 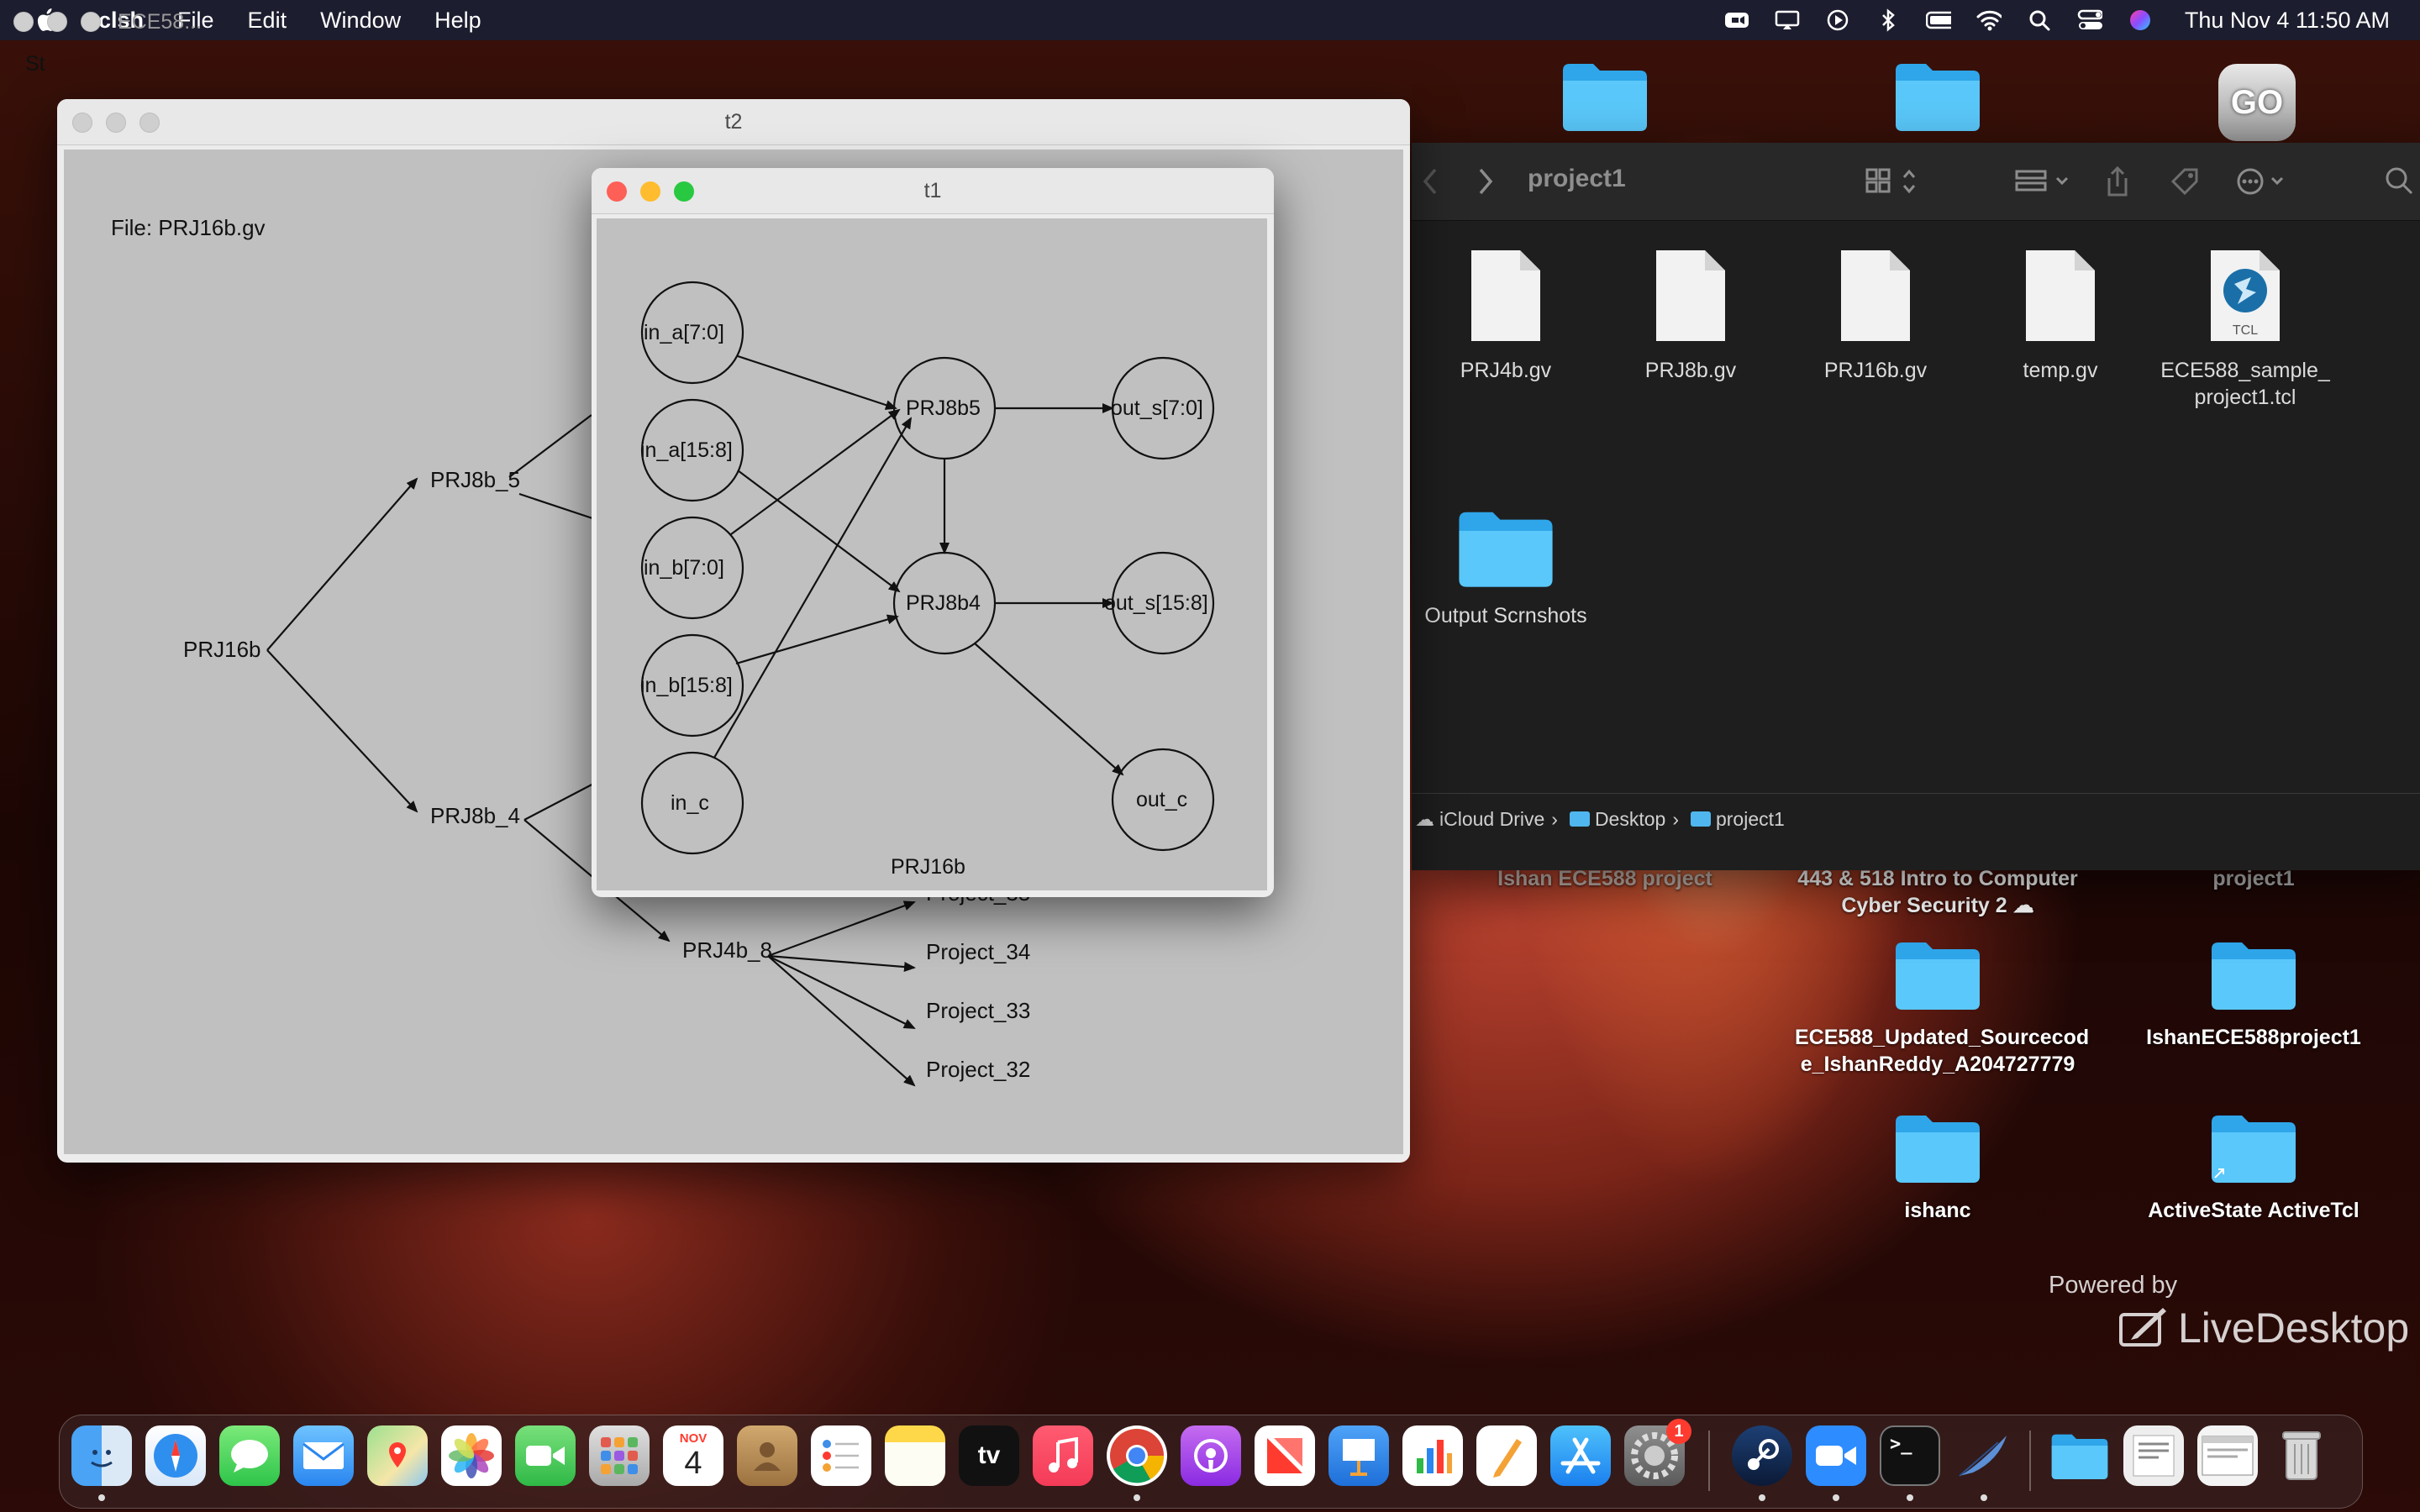 What do you see at coordinates (690, 803) in the screenshot?
I see `graph-node-in-c: in_c` at bounding box center [690, 803].